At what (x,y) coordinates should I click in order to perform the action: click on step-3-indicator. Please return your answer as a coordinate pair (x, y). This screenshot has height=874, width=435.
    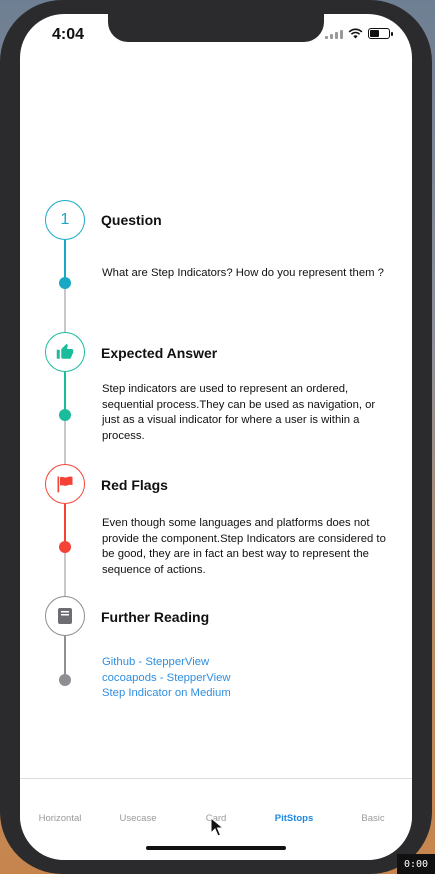
    Looking at the image, I should click on (65, 484).